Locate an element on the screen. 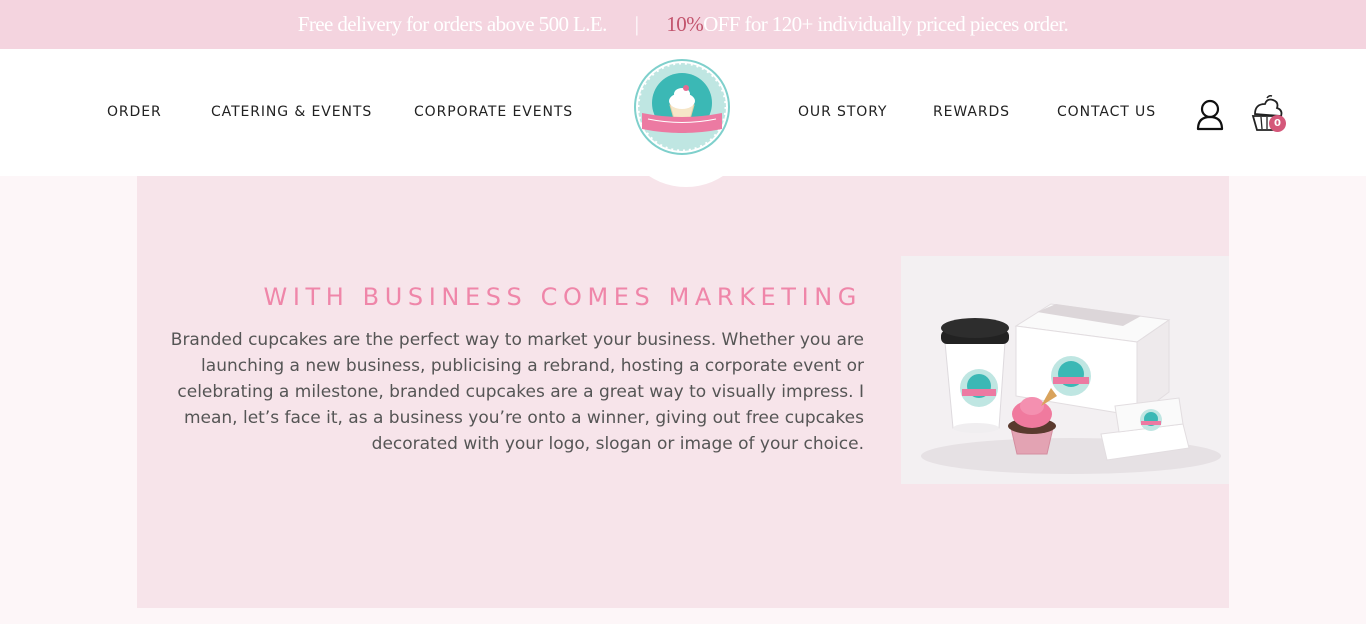  nav-catering-events: CATERING & EVENTS is located at coordinates (291, 112).